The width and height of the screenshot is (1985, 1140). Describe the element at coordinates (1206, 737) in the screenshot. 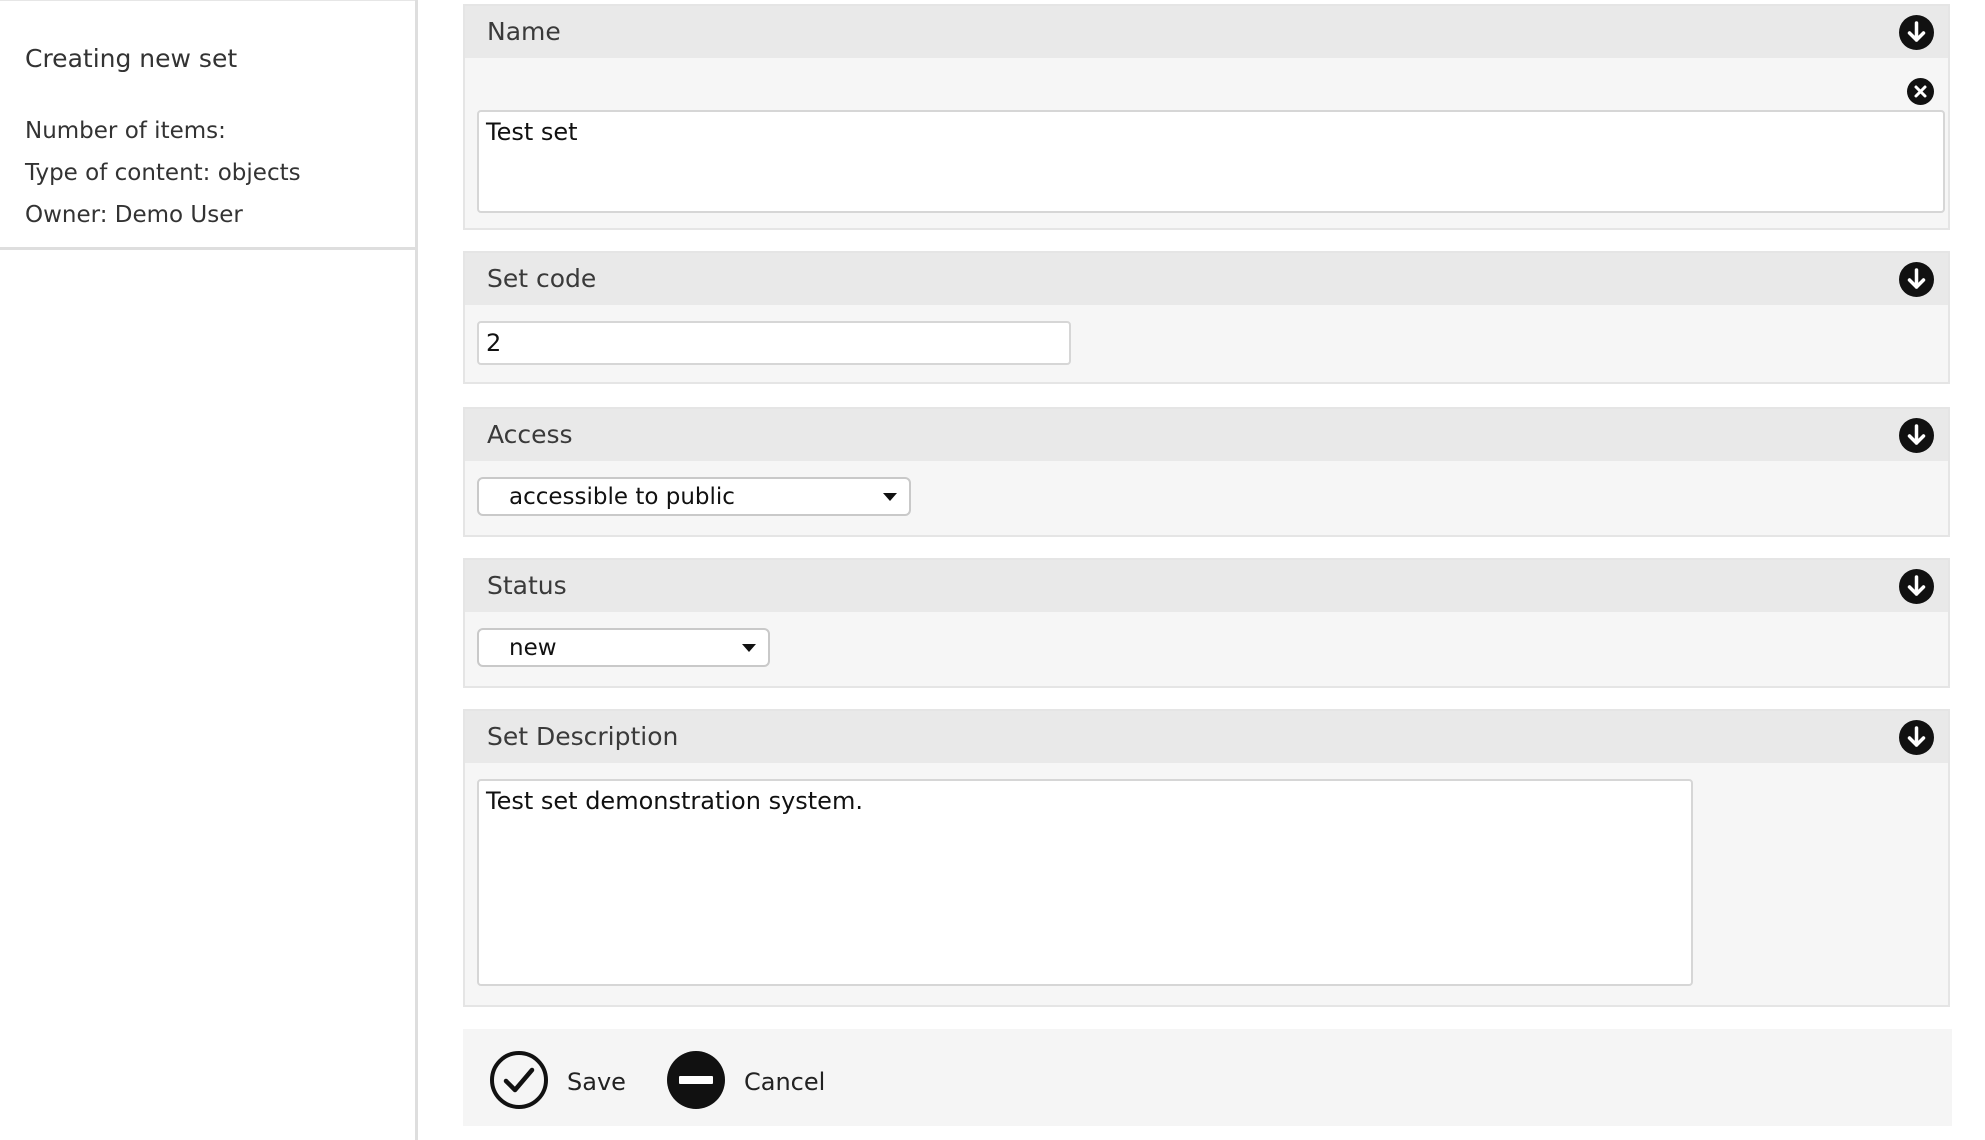

I see `set-description-panel-header: Set Description` at that location.